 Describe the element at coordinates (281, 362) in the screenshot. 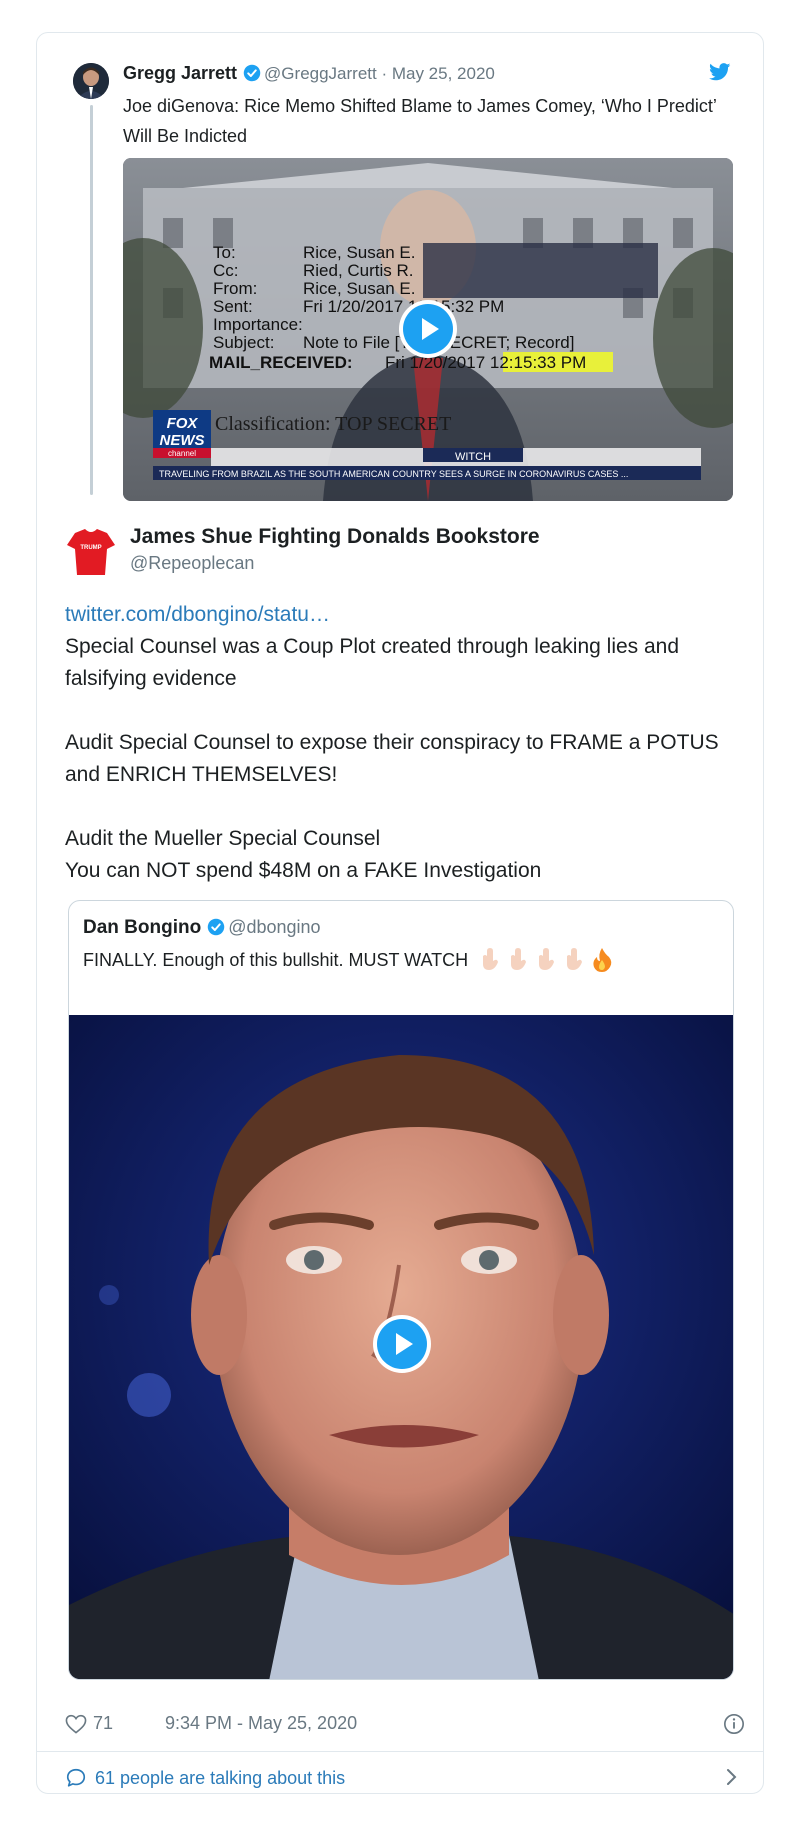

I see `overlay-field: MAIL_RECEIVED:` at that location.